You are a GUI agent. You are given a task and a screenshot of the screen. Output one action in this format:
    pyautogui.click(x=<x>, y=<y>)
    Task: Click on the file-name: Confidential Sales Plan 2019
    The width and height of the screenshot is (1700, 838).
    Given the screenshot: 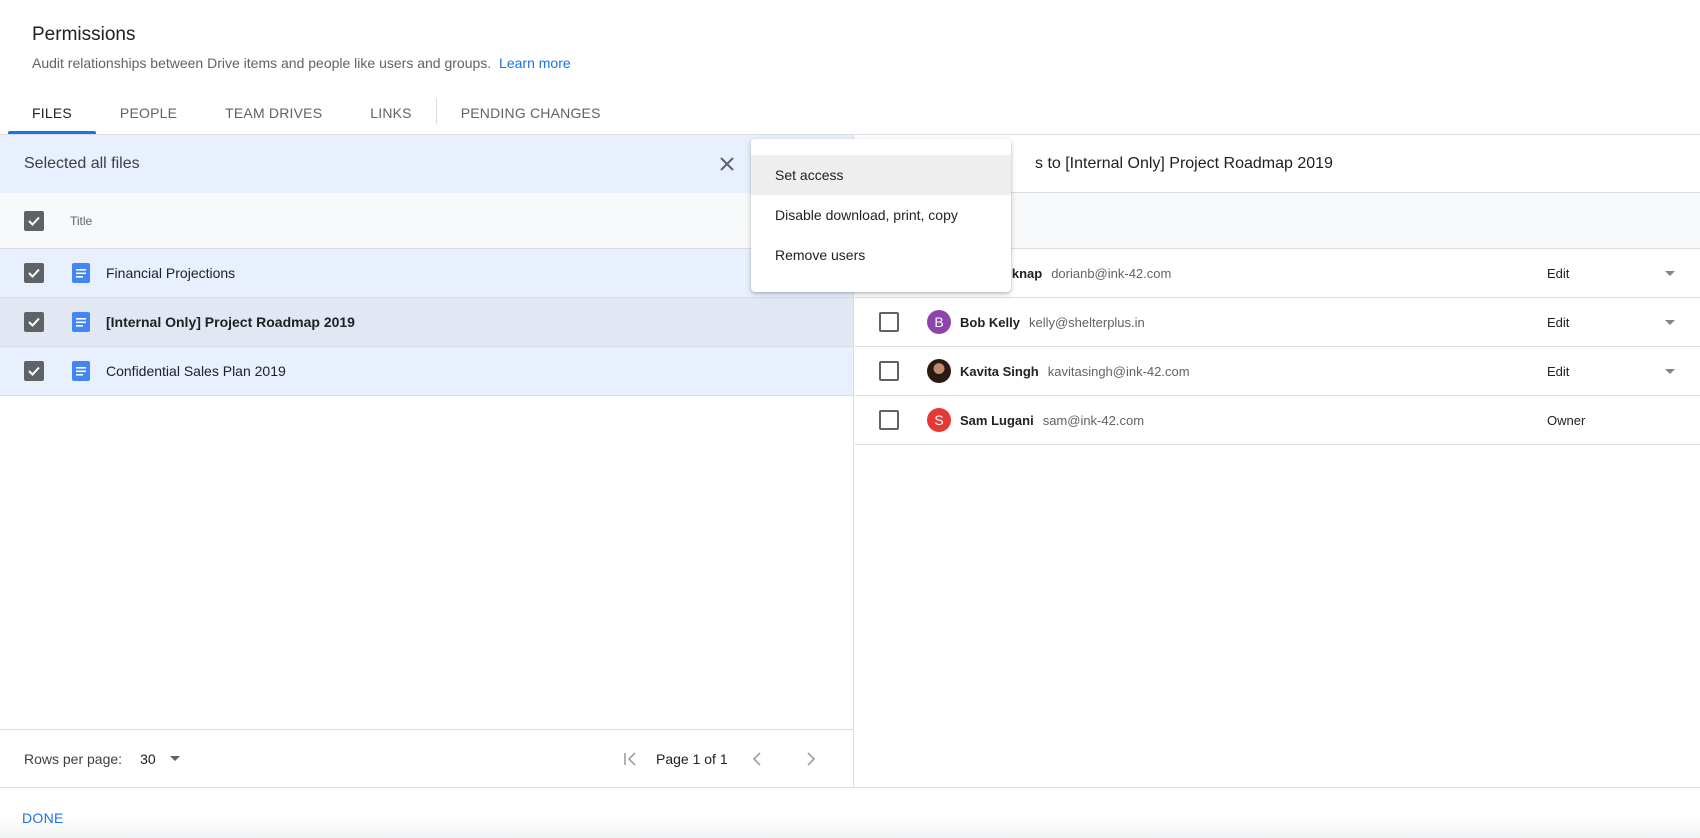 What is the action you would take?
    pyautogui.click(x=196, y=371)
    